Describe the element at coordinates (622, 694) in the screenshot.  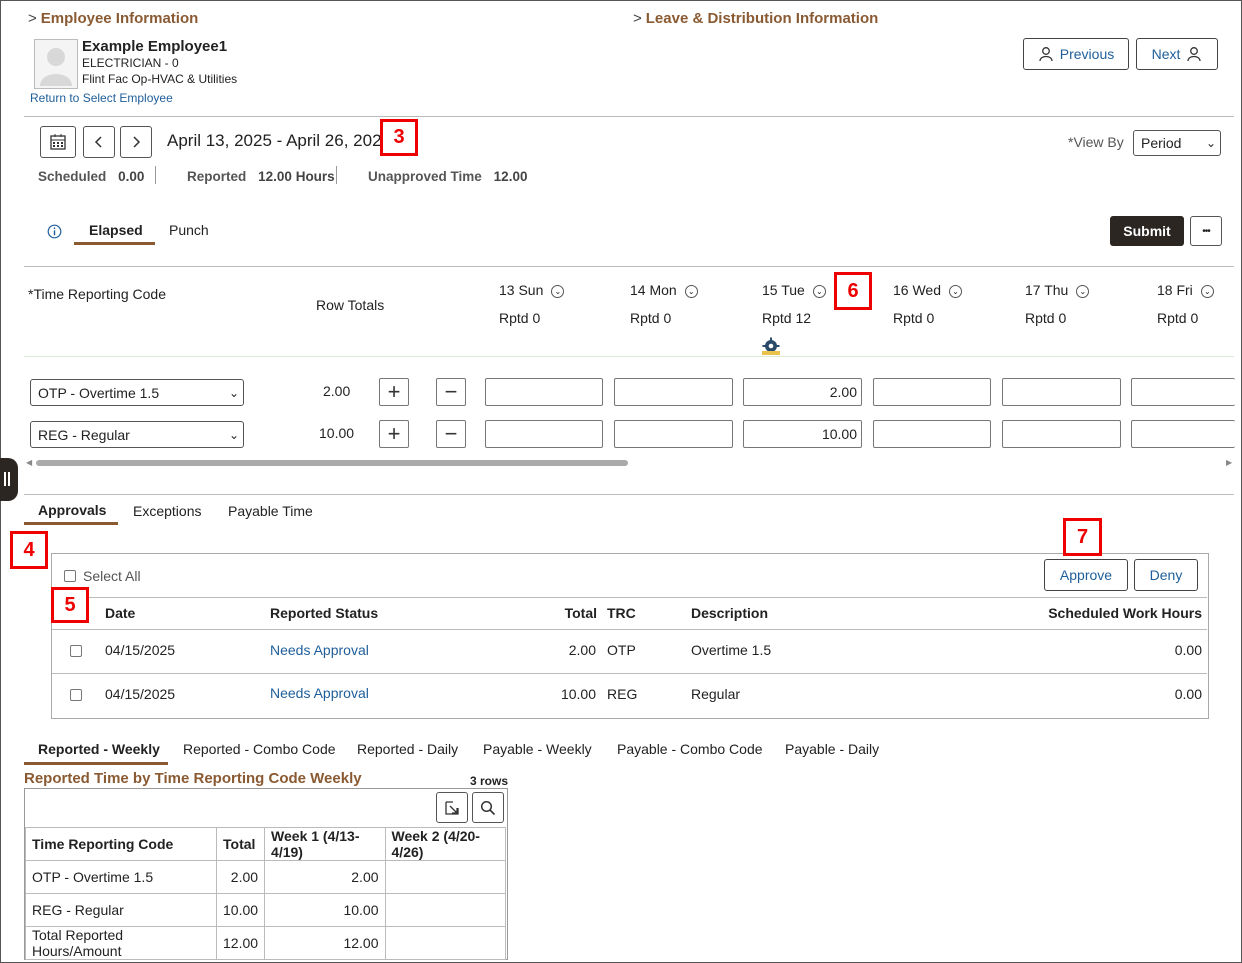
I see `row-trc: REG` at that location.